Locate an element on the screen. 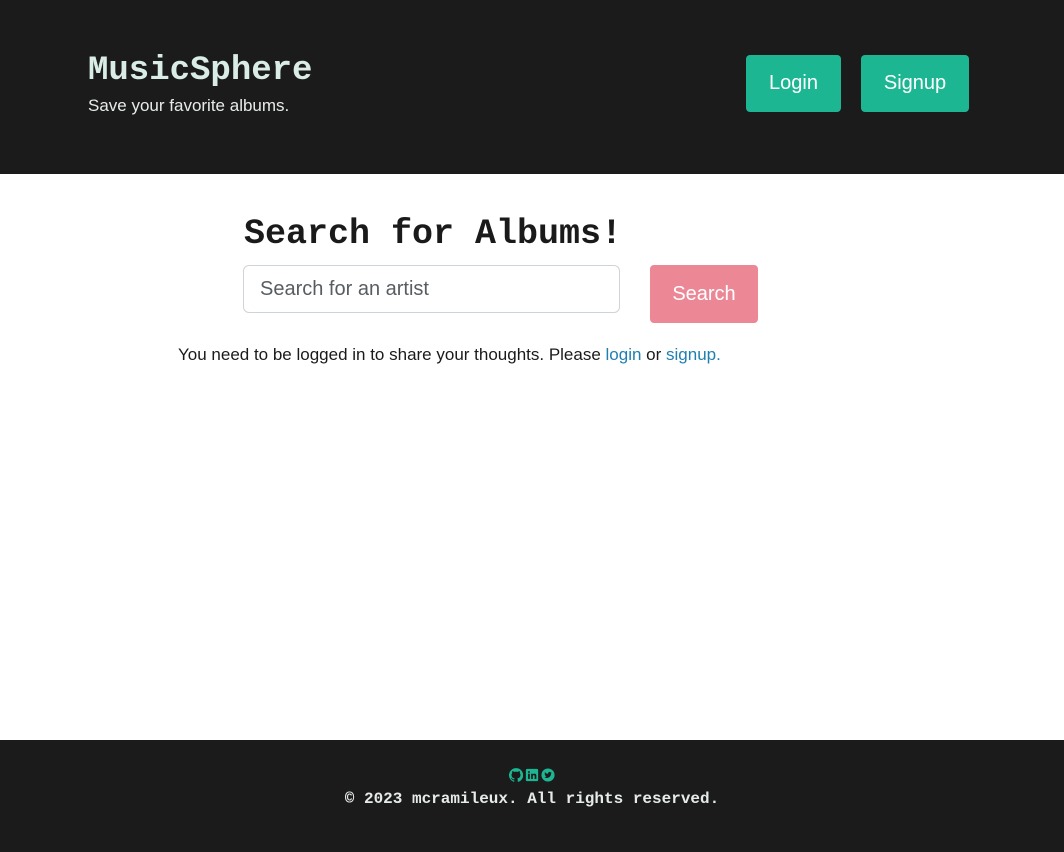 Image resolution: width=1064 pixels, height=852 pixels. signup-button: Signup is located at coordinates (915, 83).